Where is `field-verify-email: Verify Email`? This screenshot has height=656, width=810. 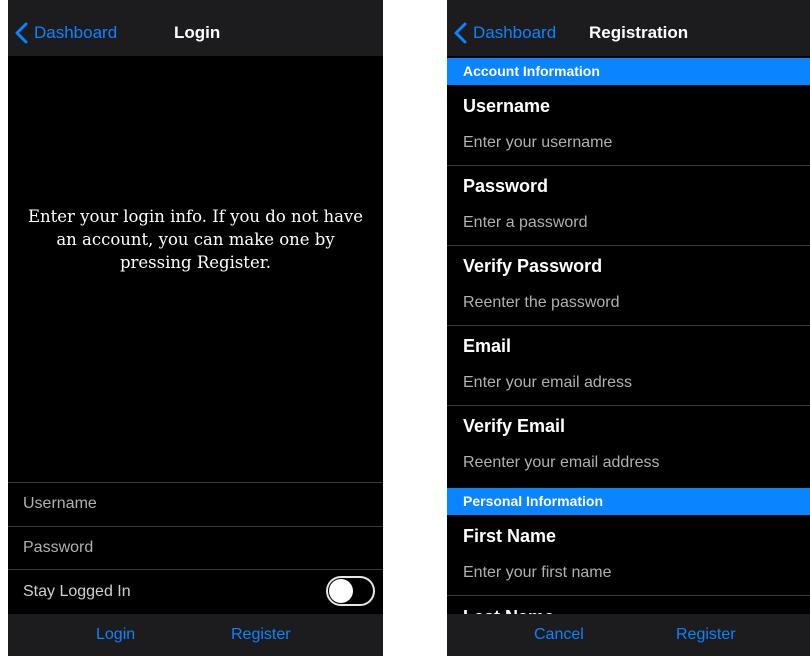
field-verify-email: Verify Email is located at coordinates (628, 447).